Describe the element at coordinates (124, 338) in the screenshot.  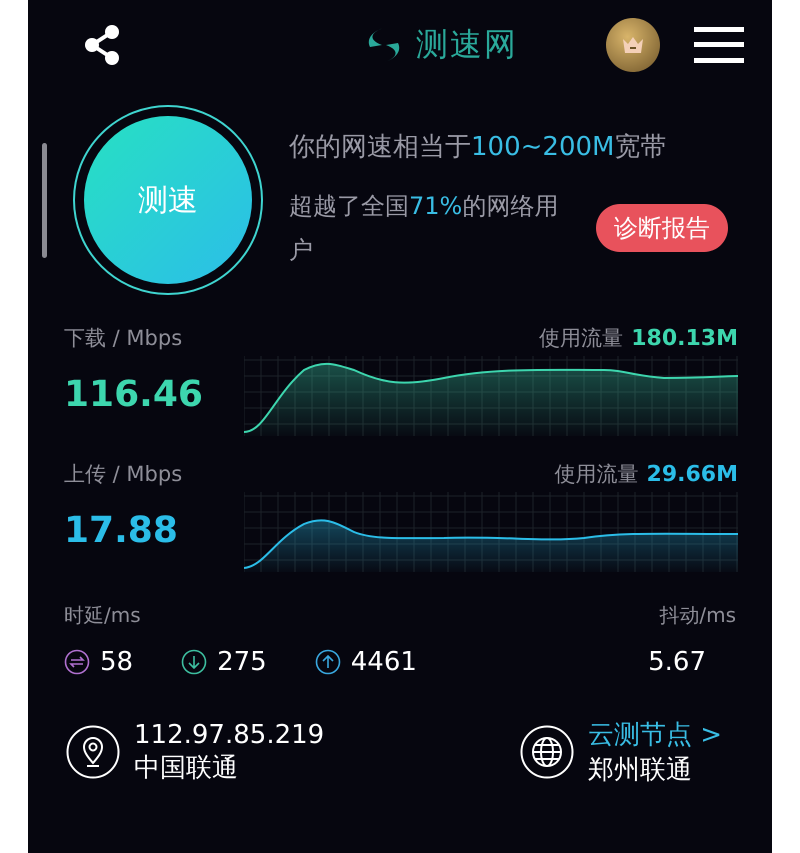
I see `speed-label: 下载 / Mbps` at that location.